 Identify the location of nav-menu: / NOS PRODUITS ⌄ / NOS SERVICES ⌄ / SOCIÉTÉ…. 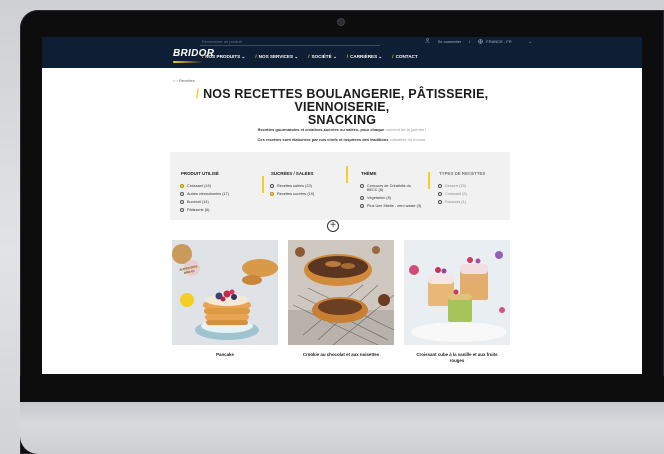
(310, 57).